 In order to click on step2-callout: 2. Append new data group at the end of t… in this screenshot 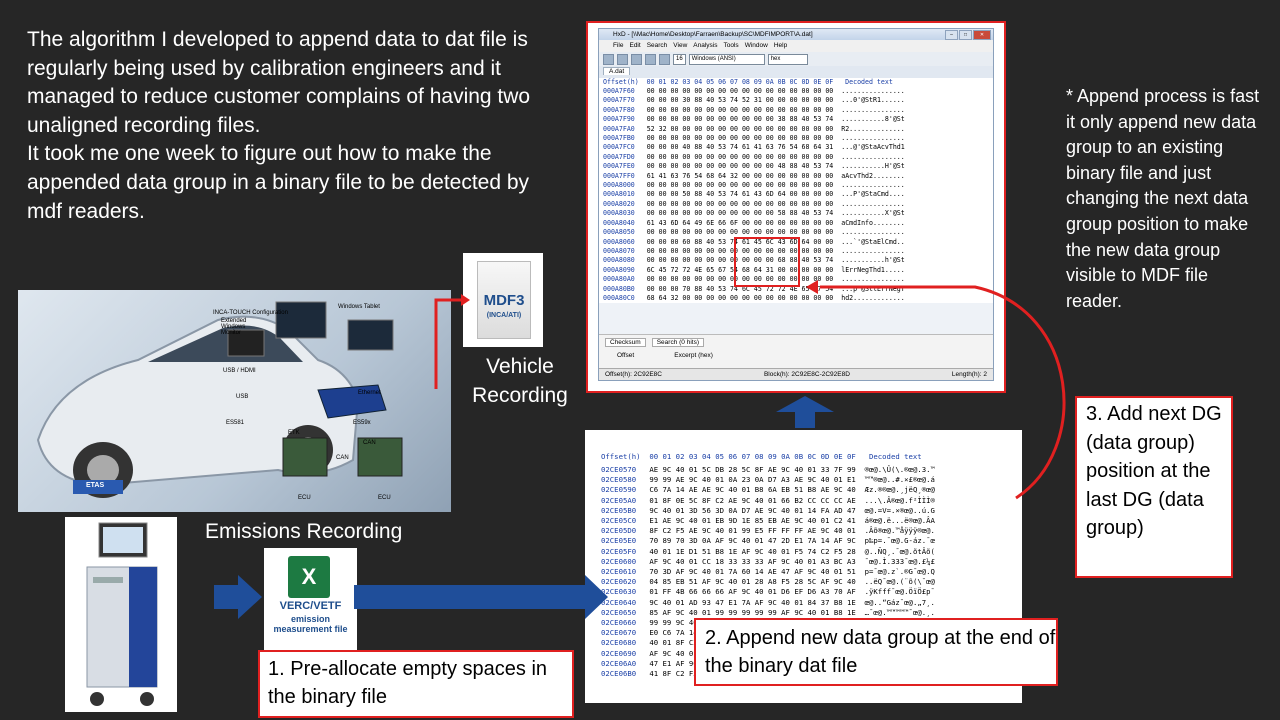, I will do `click(876, 652)`.